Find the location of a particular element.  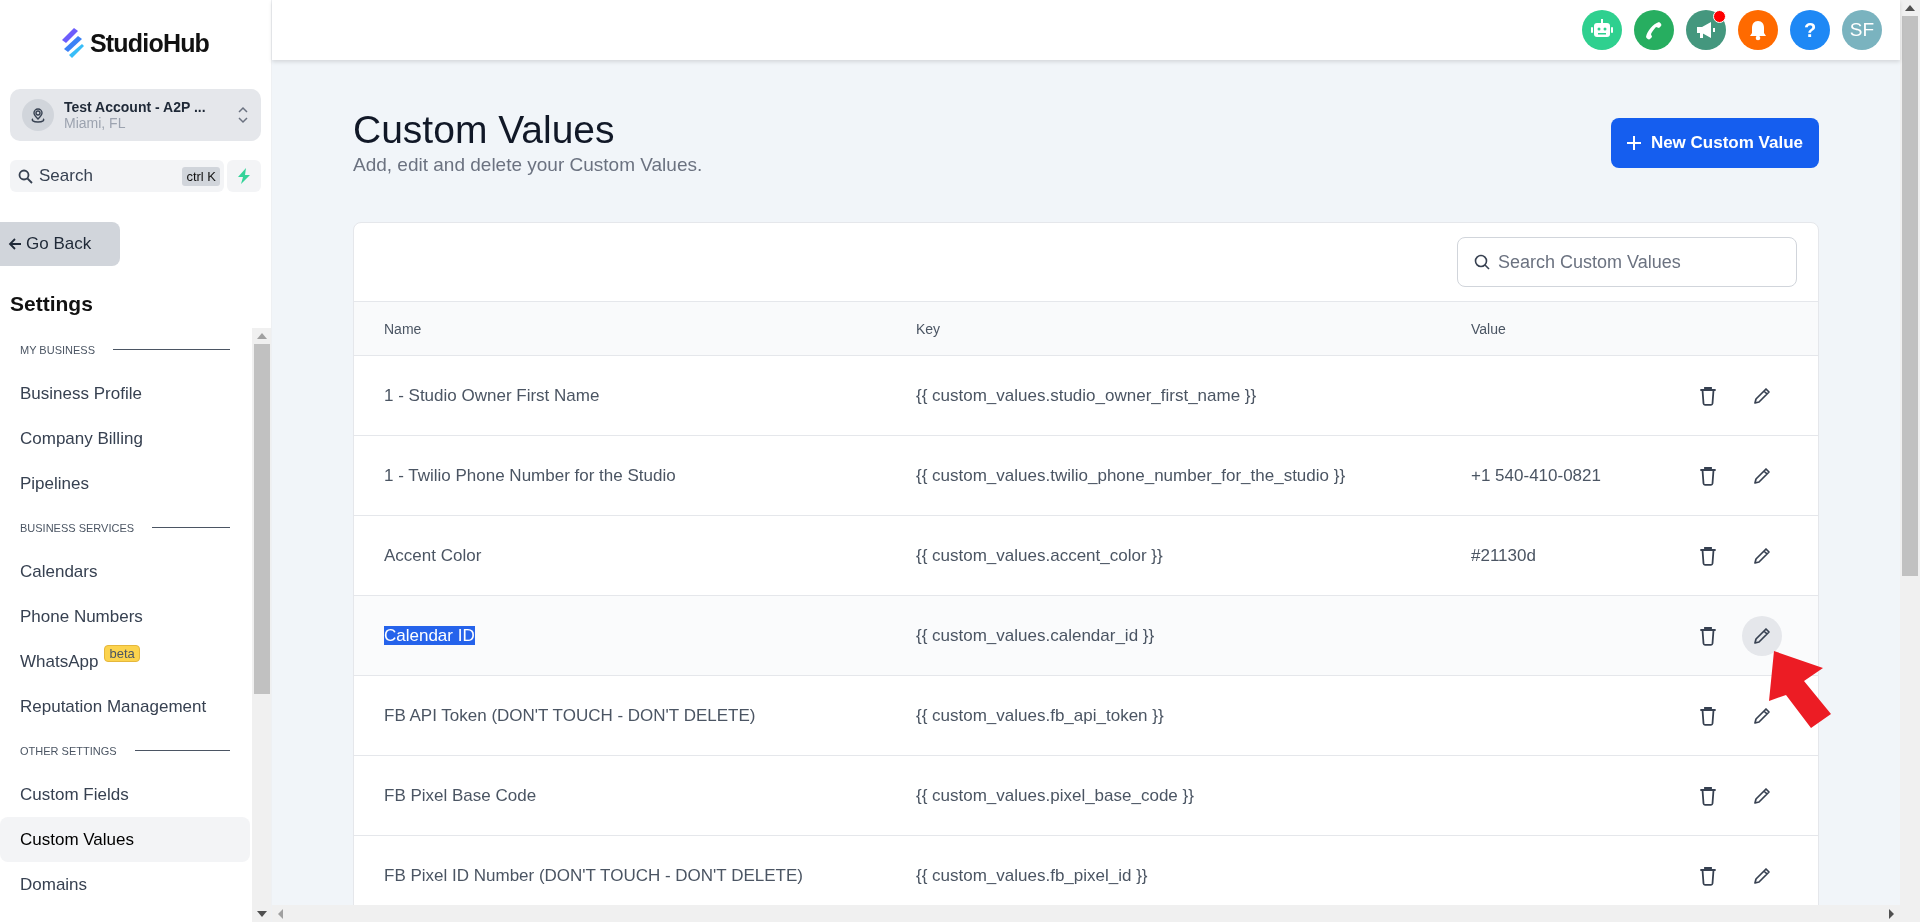

phone-icon is located at coordinates (1654, 30).